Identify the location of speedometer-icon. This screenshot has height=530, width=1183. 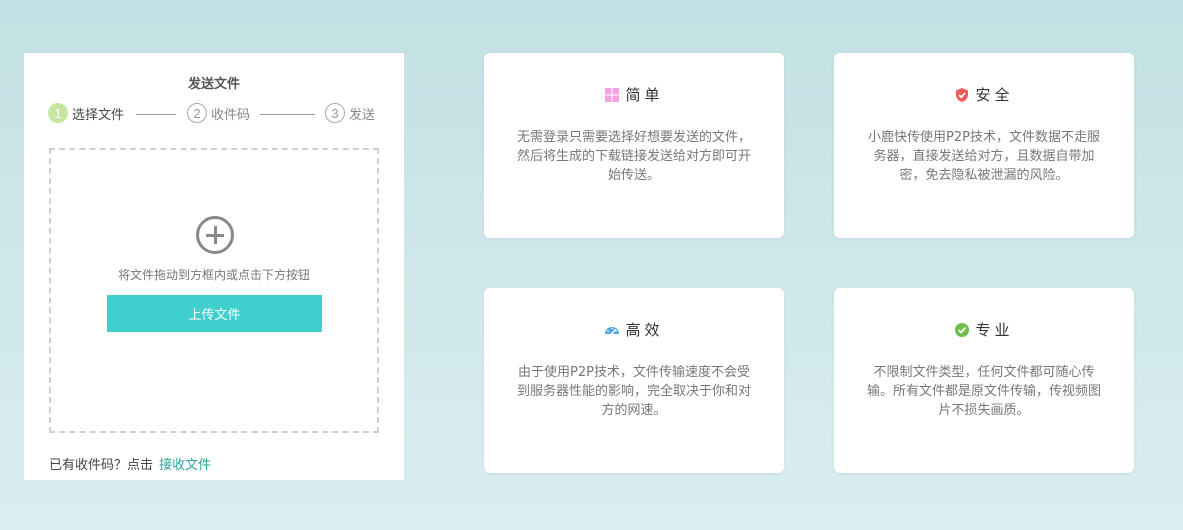
(612, 330).